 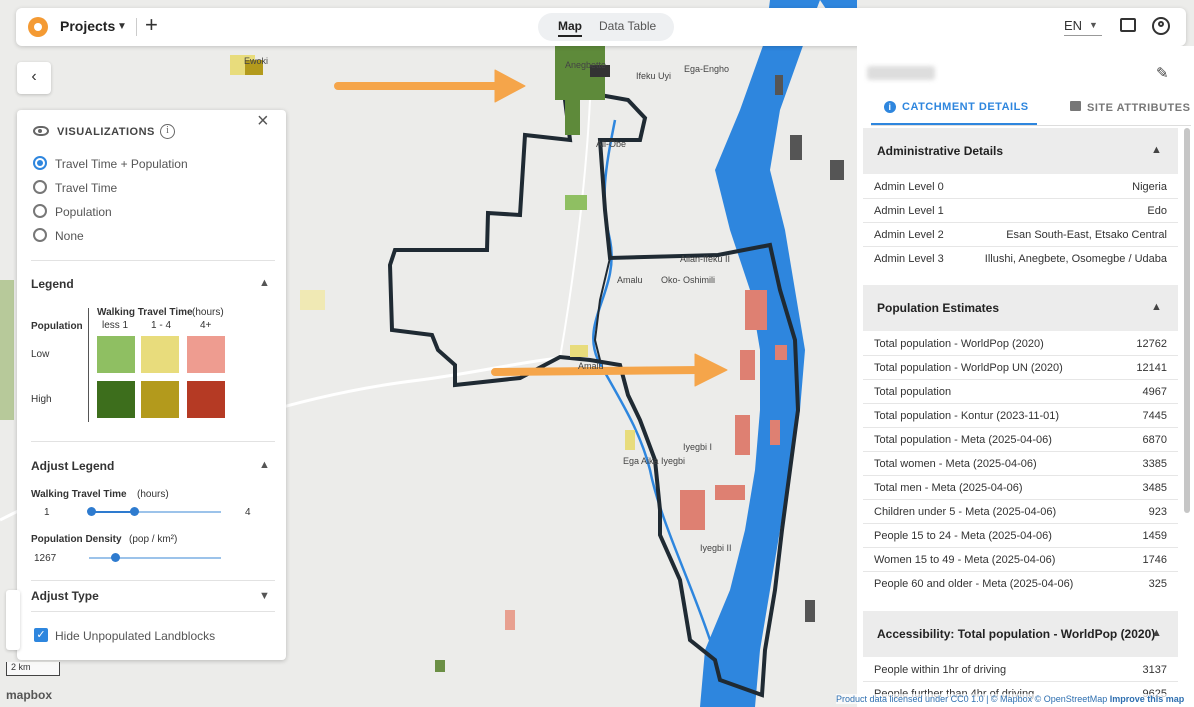 I want to click on map-label: Ega Aika Iyegbi, so click(x=654, y=461).